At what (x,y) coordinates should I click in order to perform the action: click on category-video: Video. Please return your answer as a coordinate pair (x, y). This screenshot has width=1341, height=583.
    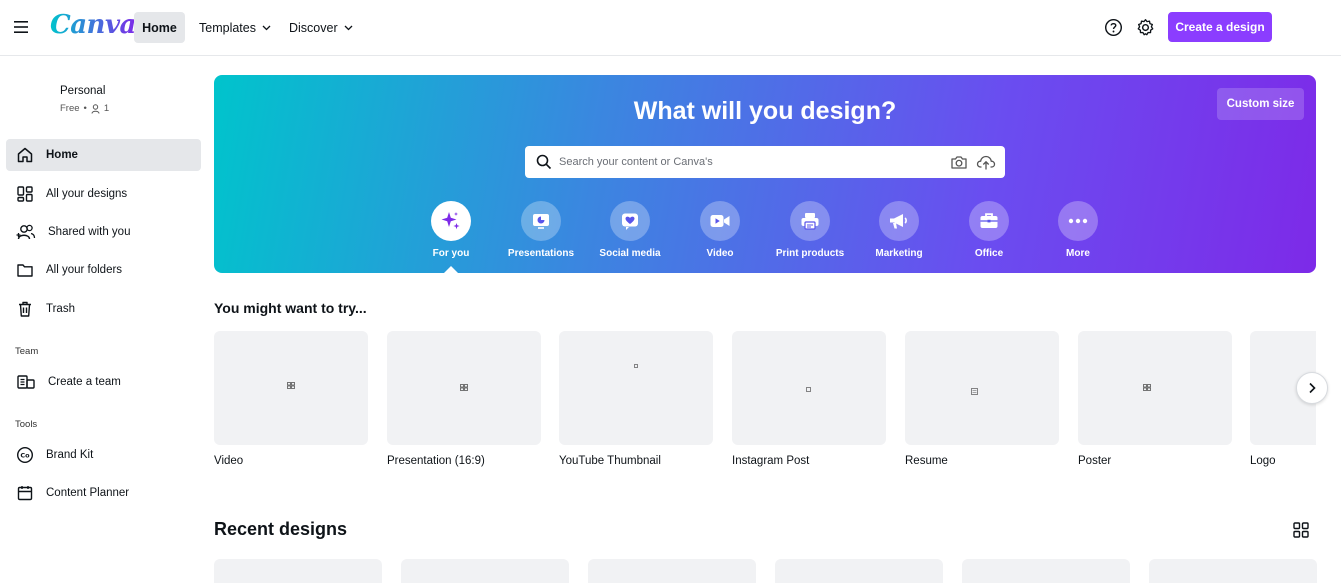
    Looking at the image, I should click on (720, 230).